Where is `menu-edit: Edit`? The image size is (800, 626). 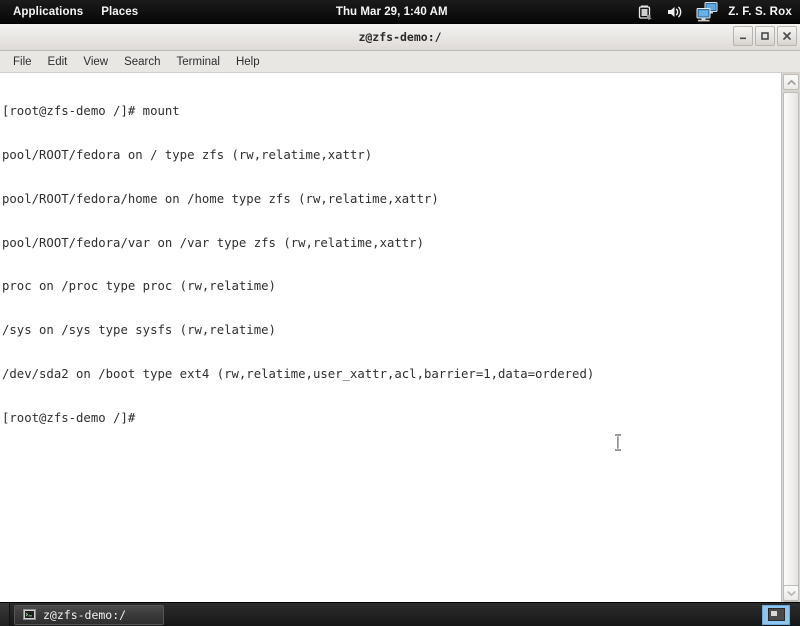 menu-edit: Edit is located at coordinates (58, 62).